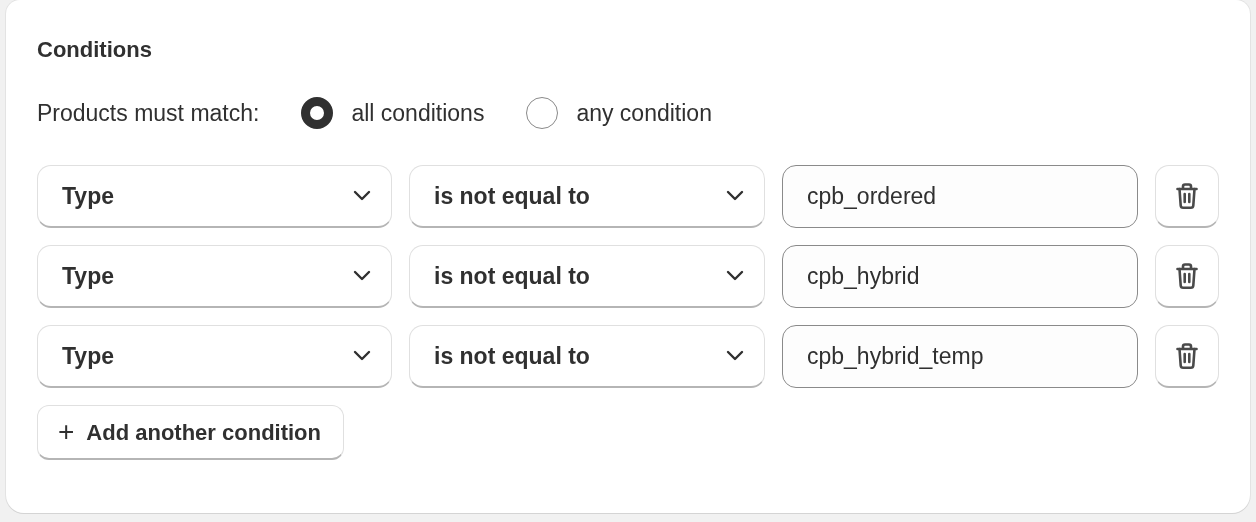 The width and height of the screenshot is (1256, 522). What do you see at coordinates (393, 113) in the screenshot?
I see `radio-option: all conditions` at bounding box center [393, 113].